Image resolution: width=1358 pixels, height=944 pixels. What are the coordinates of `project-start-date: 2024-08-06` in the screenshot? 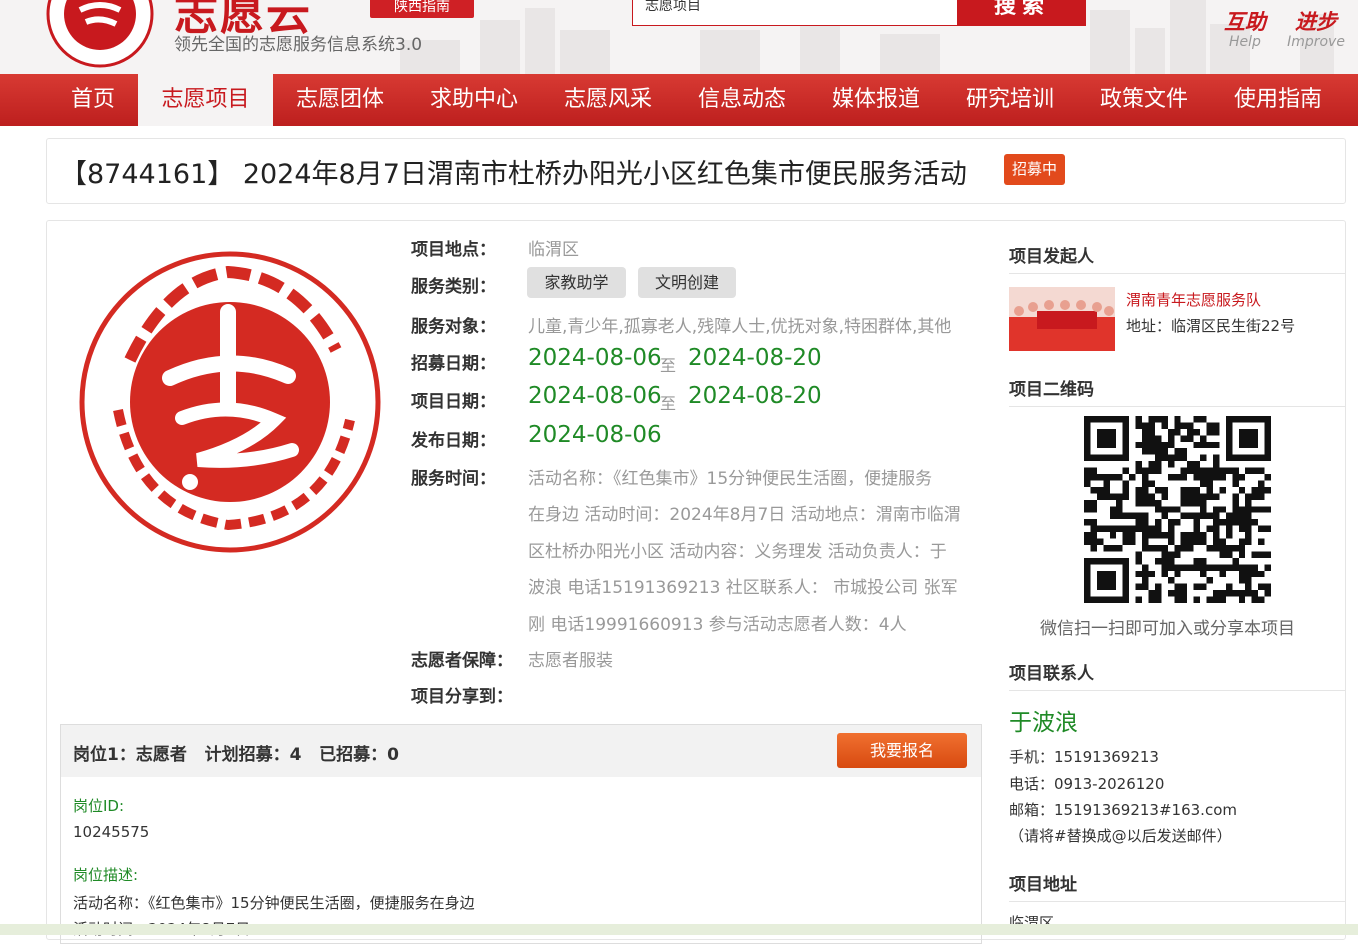 It's located at (595, 396).